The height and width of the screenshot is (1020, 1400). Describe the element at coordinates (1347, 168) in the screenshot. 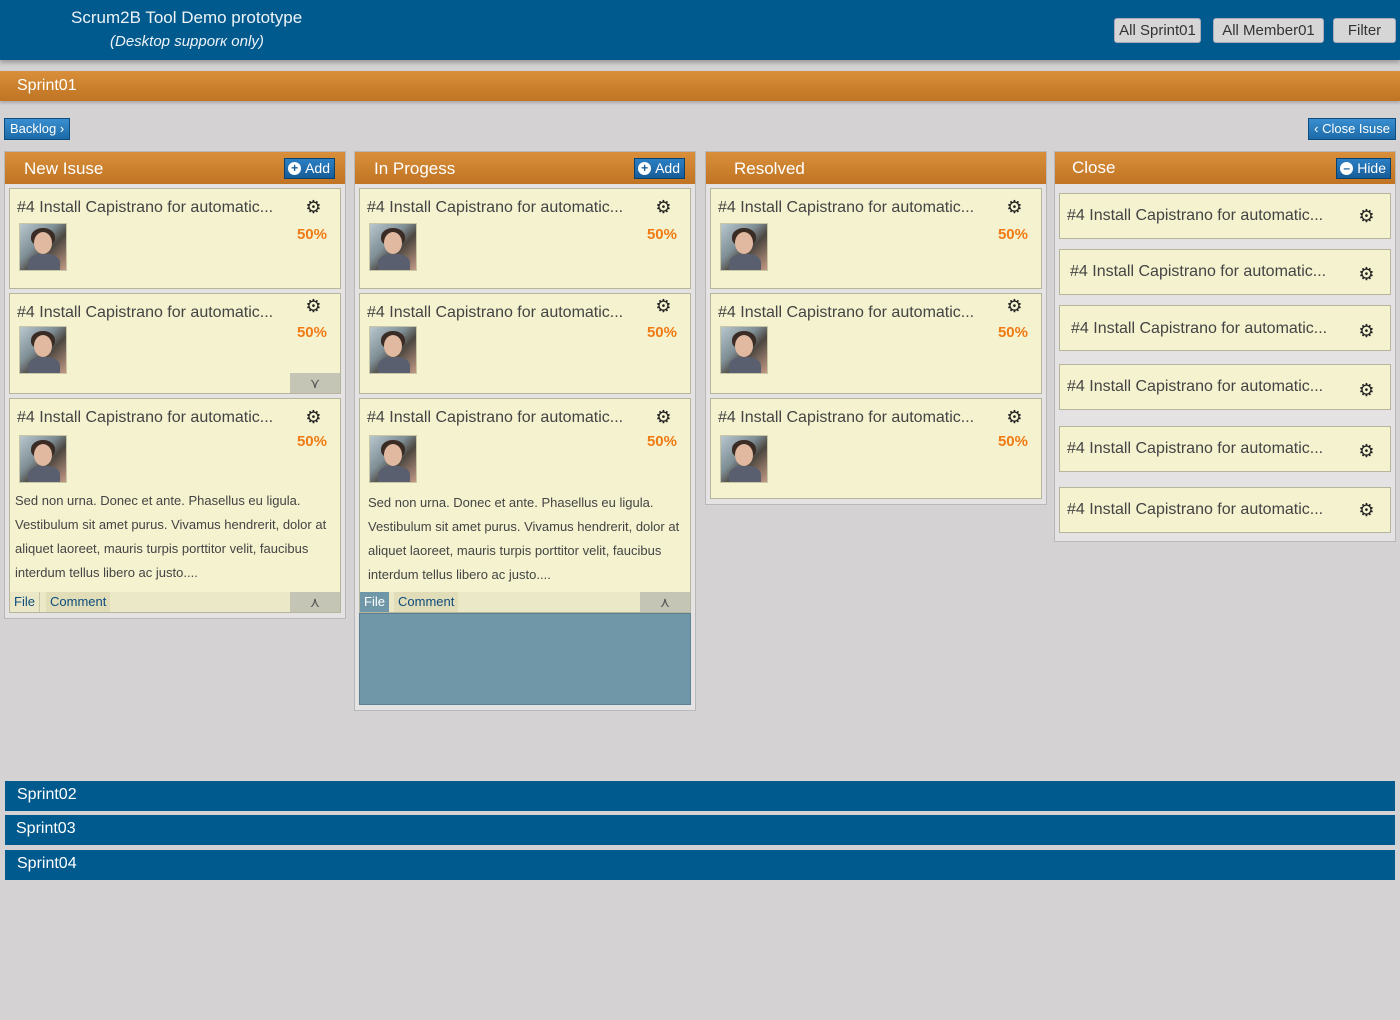

I see `minus-icon: –` at that location.